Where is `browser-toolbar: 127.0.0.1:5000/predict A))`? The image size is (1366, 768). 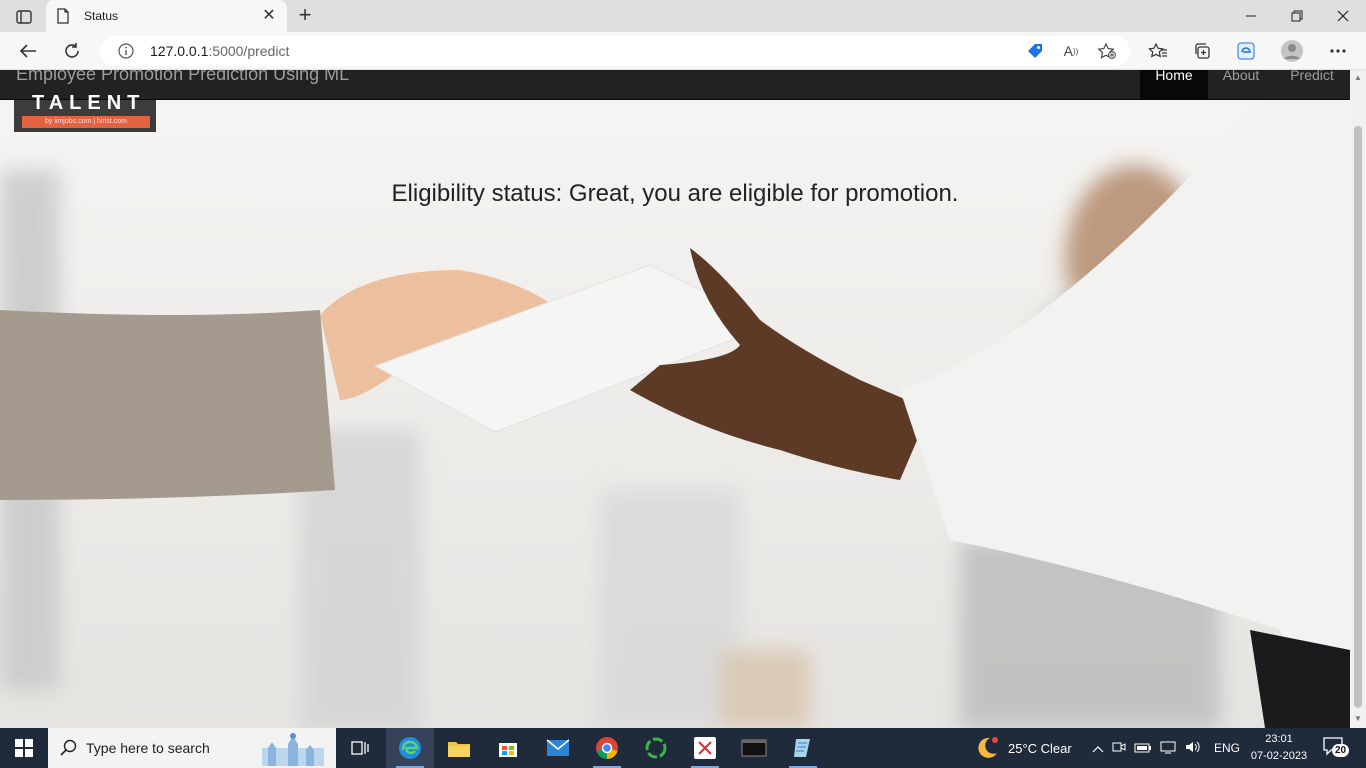
browser-toolbar: 127.0.0.1:5000/predict A)) is located at coordinates (683, 51).